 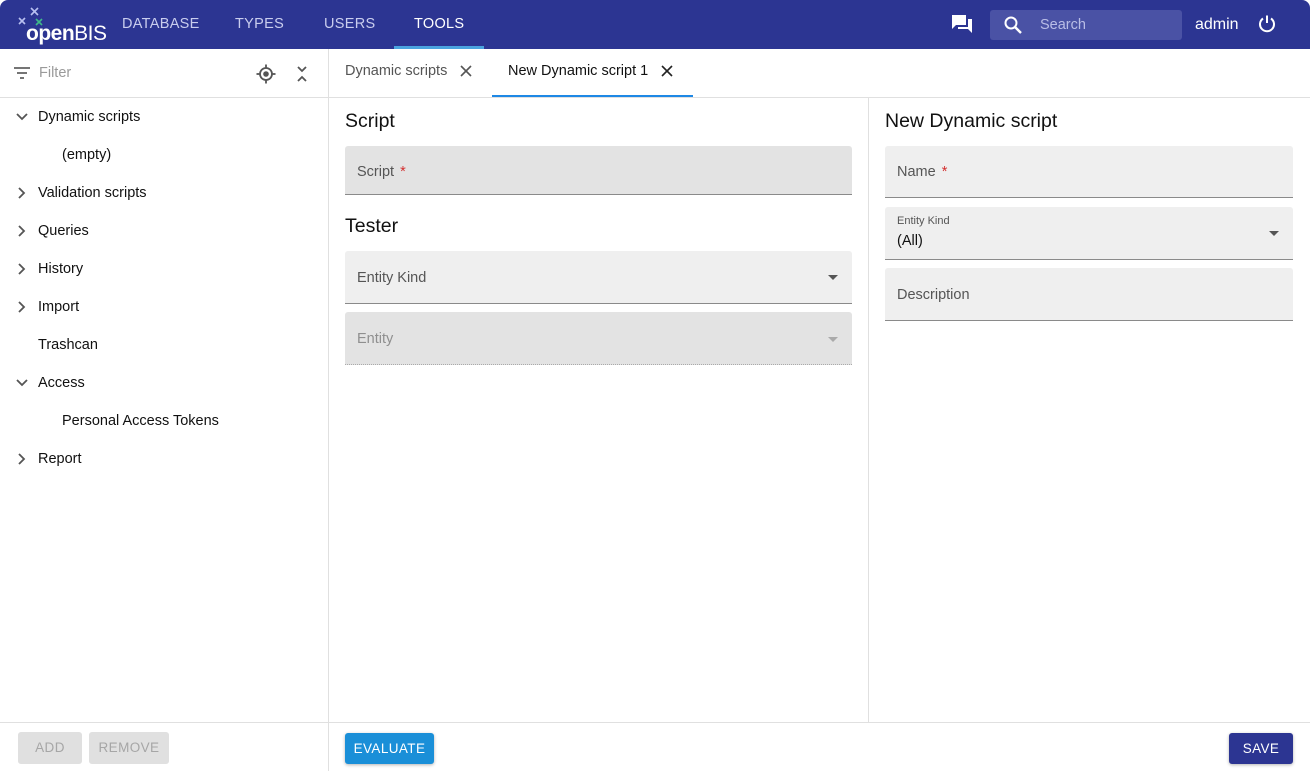 What do you see at coordinates (370, 121) in the screenshot?
I see `script-section-title: Script` at bounding box center [370, 121].